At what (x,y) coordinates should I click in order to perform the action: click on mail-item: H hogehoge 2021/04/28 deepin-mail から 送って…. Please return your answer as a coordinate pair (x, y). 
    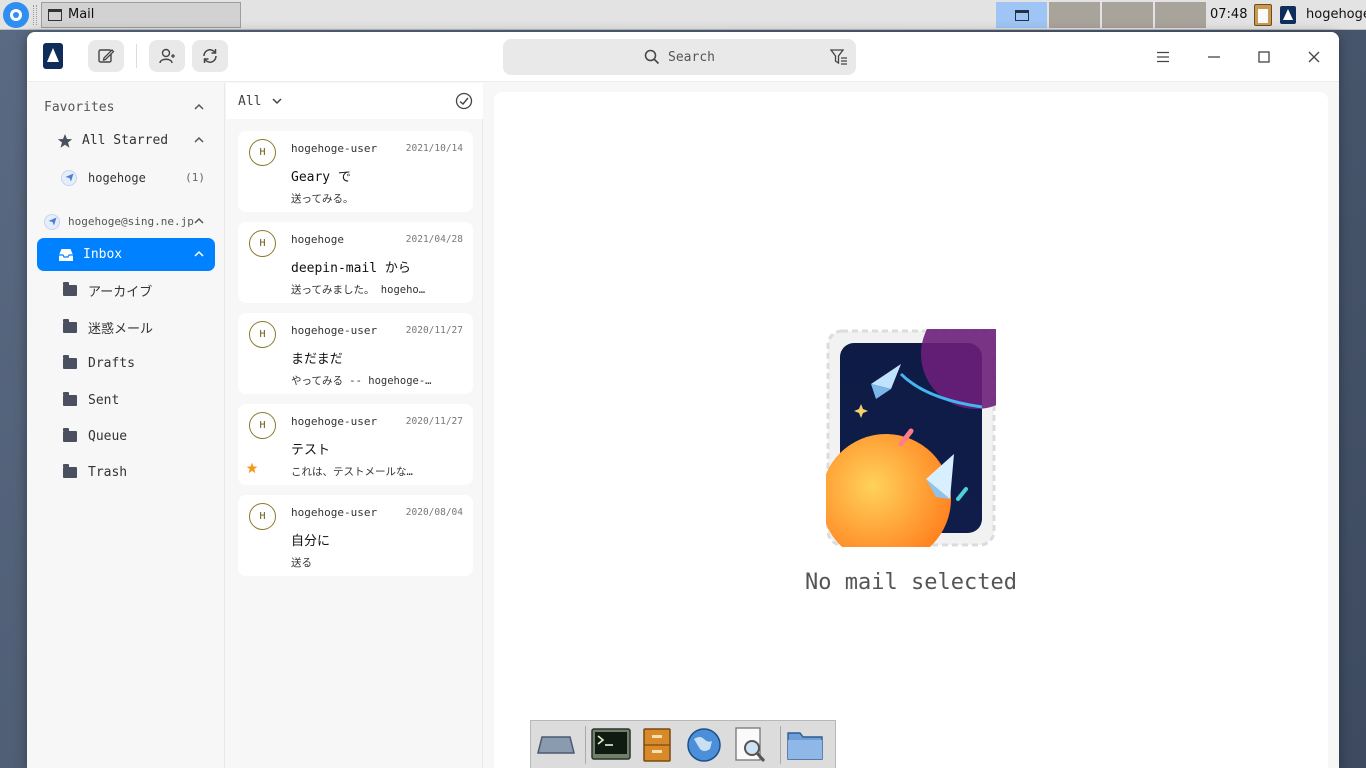
    Looking at the image, I should click on (355, 262).